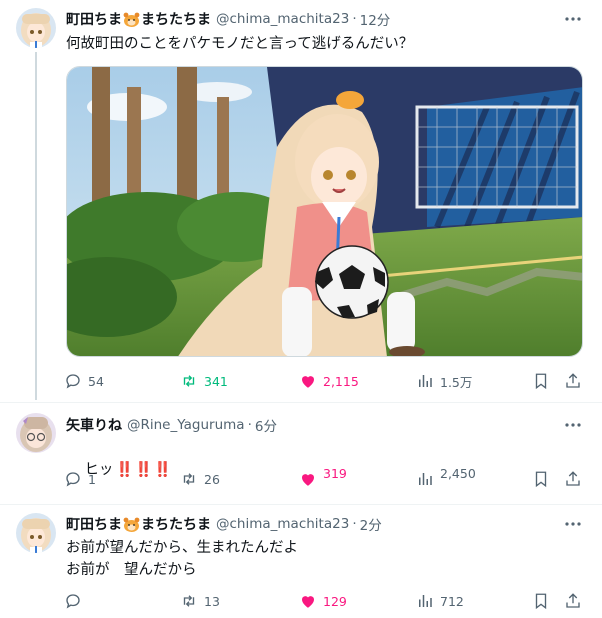 This screenshot has height=618, width=602. Describe the element at coordinates (36, 226) in the screenshot. I see `thread-line` at that location.